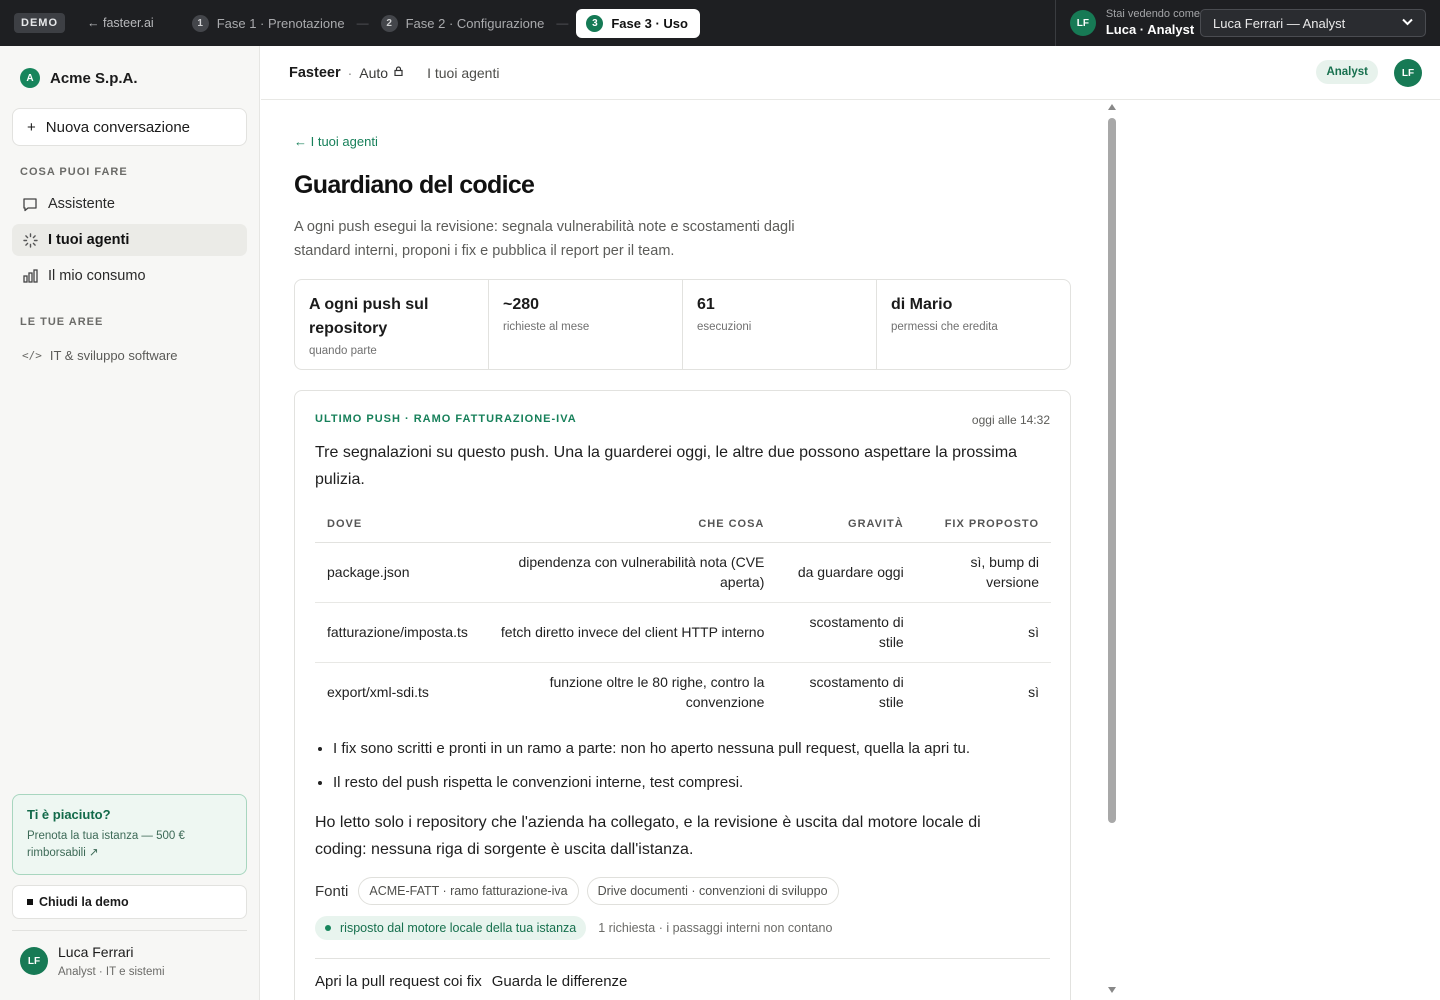  I want to click on table-cell: sì, so click(983, 632).